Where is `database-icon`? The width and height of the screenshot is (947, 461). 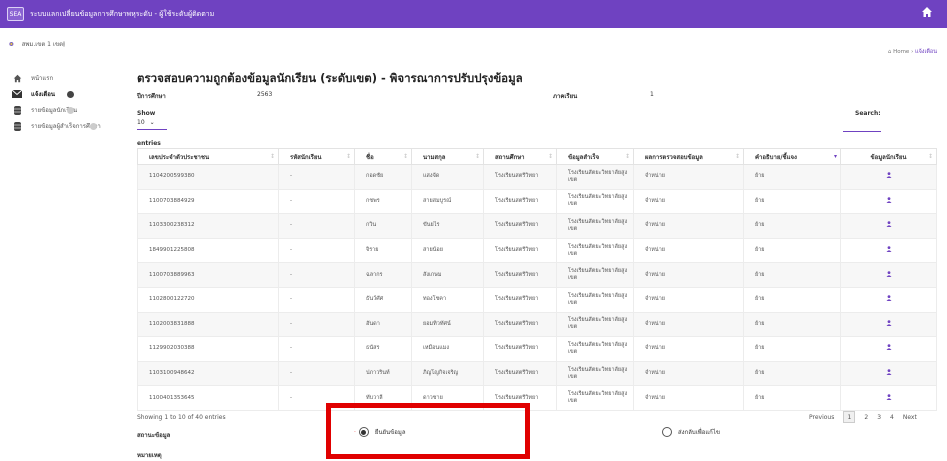
database-icon is located at coordinates (17, 126).